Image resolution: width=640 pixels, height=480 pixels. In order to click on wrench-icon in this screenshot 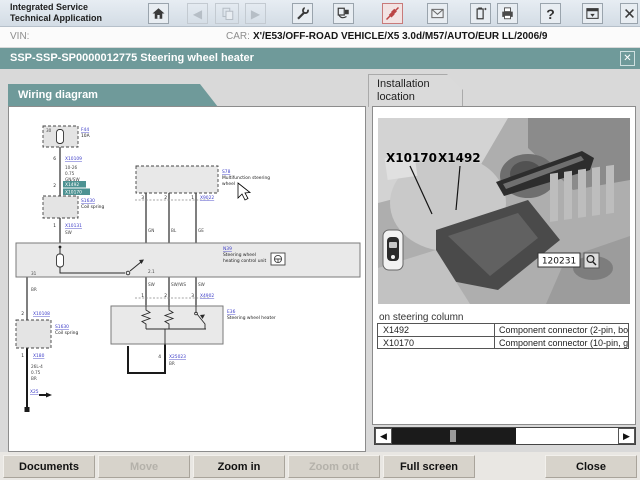, I will do `click(302, 13)`.